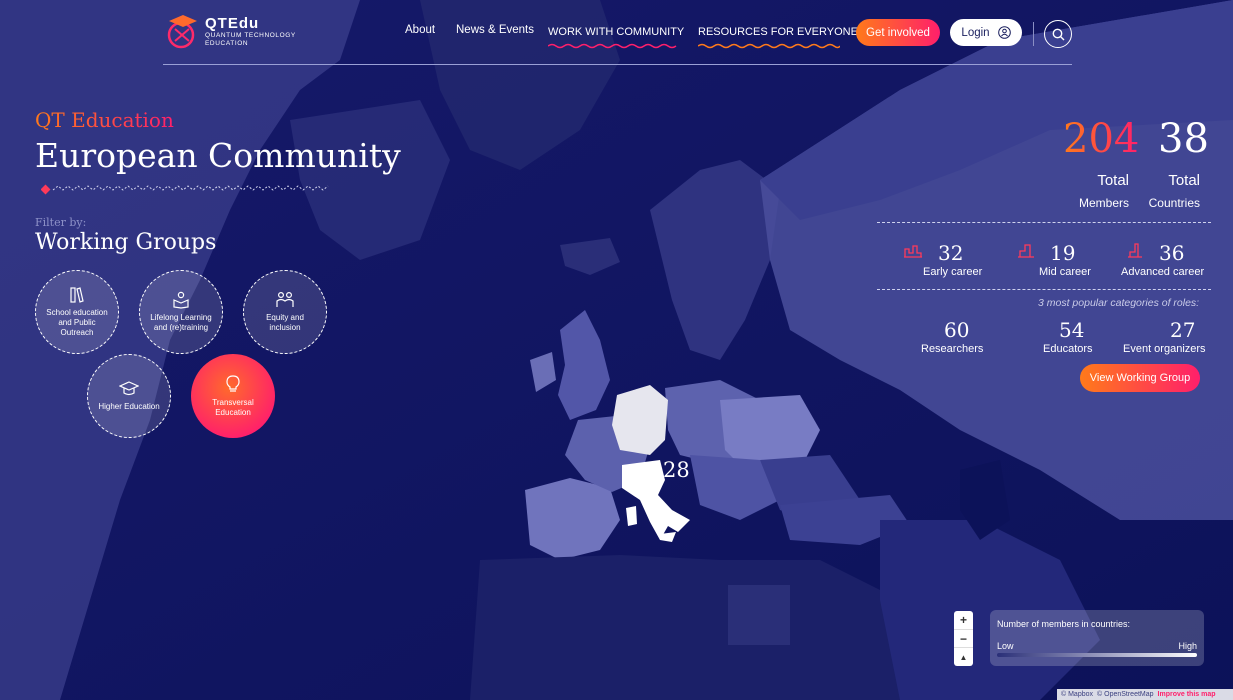  Describe the element at coordinates (1077, 694) in the screenshot. I see `attrib-mapbox: © Mapbox` at that location.